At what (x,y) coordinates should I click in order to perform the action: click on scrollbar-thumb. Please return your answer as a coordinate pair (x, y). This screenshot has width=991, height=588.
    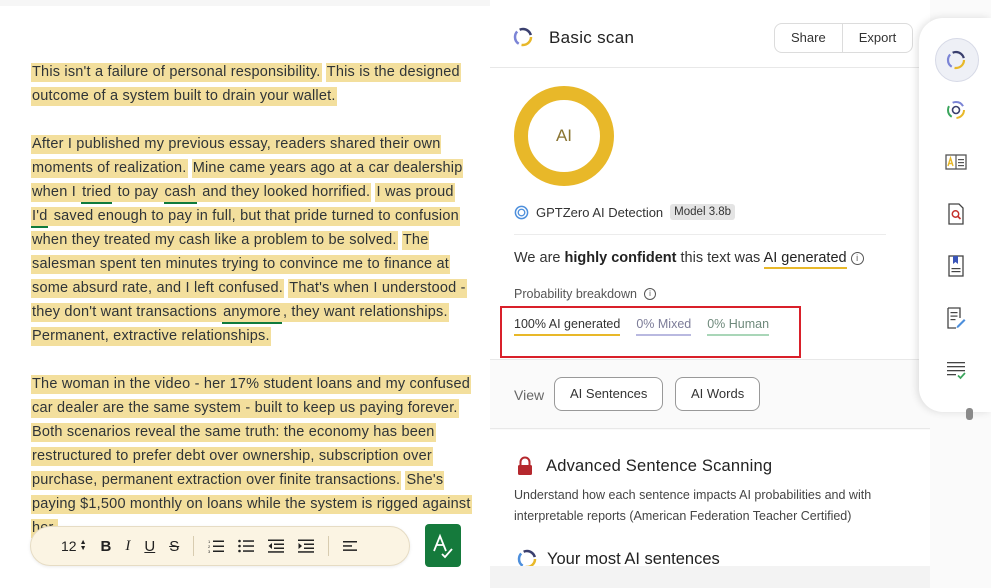
    Looking at the image, I should click on (969, 414).